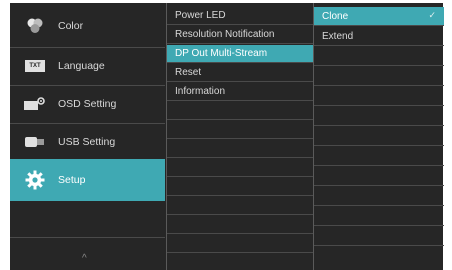  I want to click on category-setup: Setup, so click(87, 180).